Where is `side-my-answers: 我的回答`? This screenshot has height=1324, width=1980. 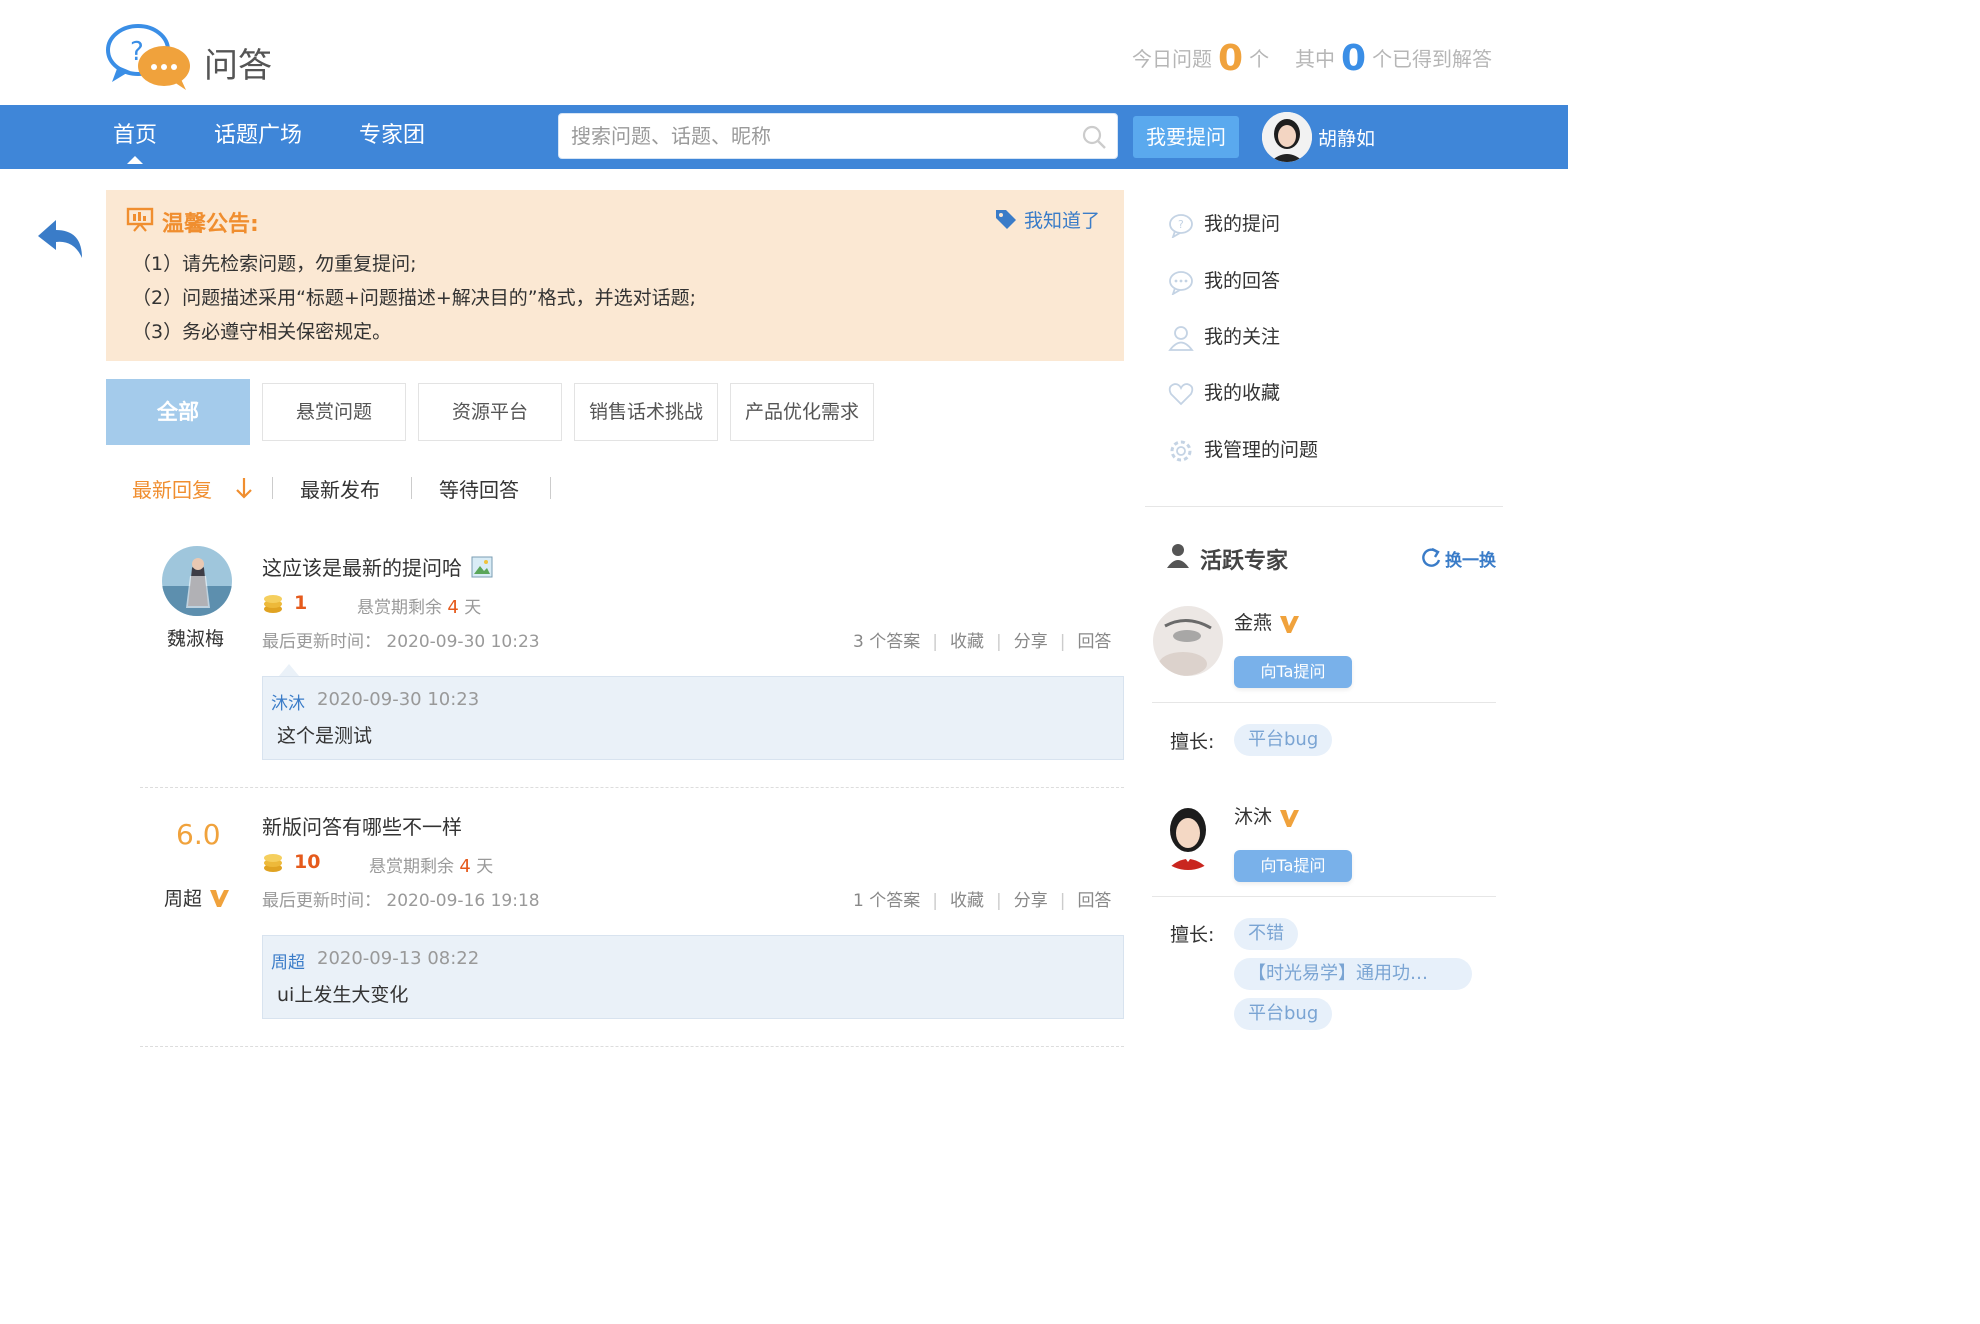
side-my-answers: 我的回答 is located at coordinates (1224, 281).